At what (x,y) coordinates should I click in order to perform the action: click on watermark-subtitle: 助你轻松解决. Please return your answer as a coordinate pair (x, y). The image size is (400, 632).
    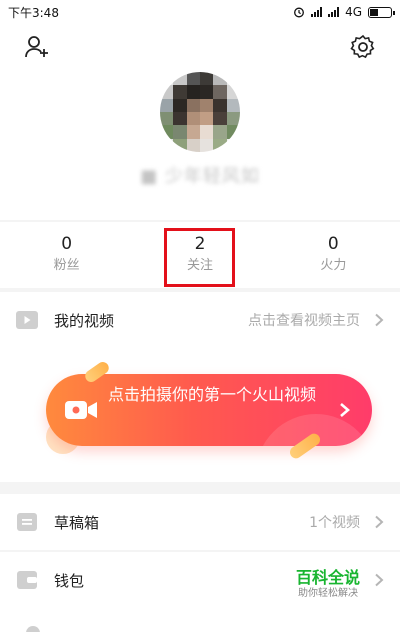
    Looking at the image, I should click on (327, 593).